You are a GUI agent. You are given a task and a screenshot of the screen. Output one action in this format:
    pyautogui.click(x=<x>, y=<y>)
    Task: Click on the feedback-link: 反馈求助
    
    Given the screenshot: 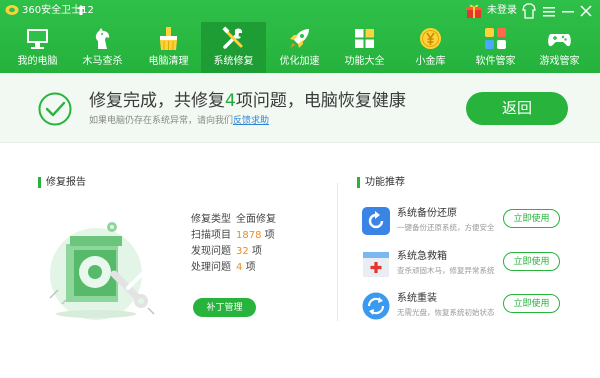 What is the action you would take?
    pyautogui.click(x=251, y=121)
    